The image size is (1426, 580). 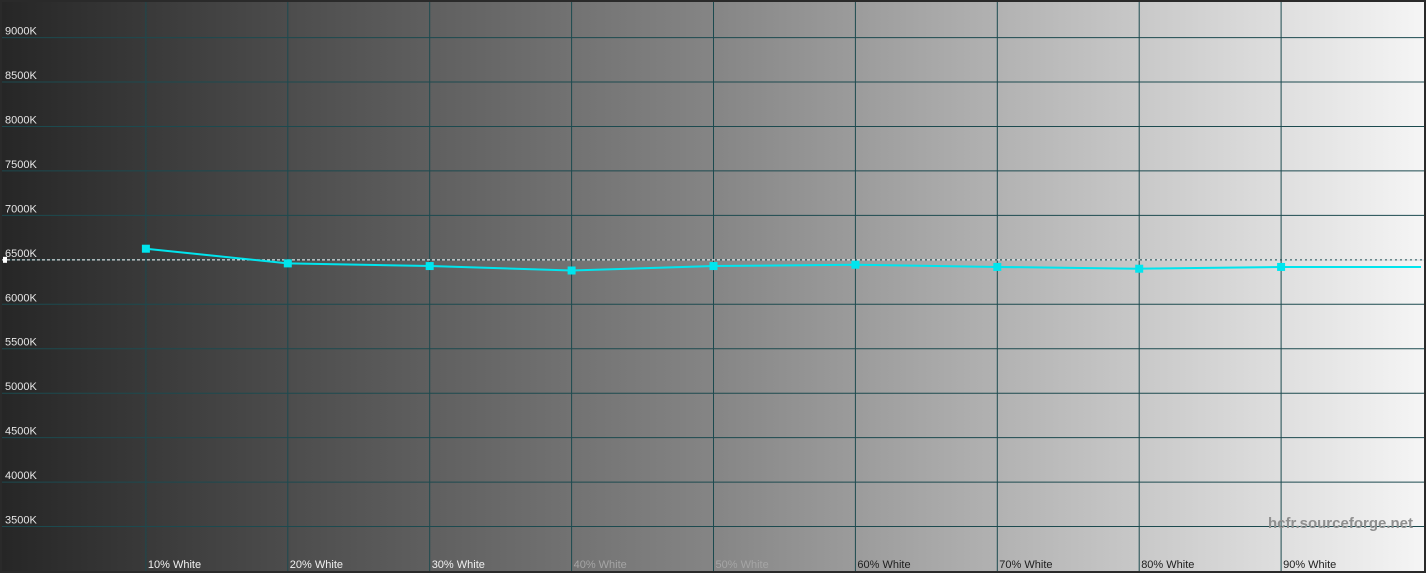 What do you see at coordinates (21, 298) in the screenshot?
I see `y-tick-label: 6000K` at bounding box center [21, 298].